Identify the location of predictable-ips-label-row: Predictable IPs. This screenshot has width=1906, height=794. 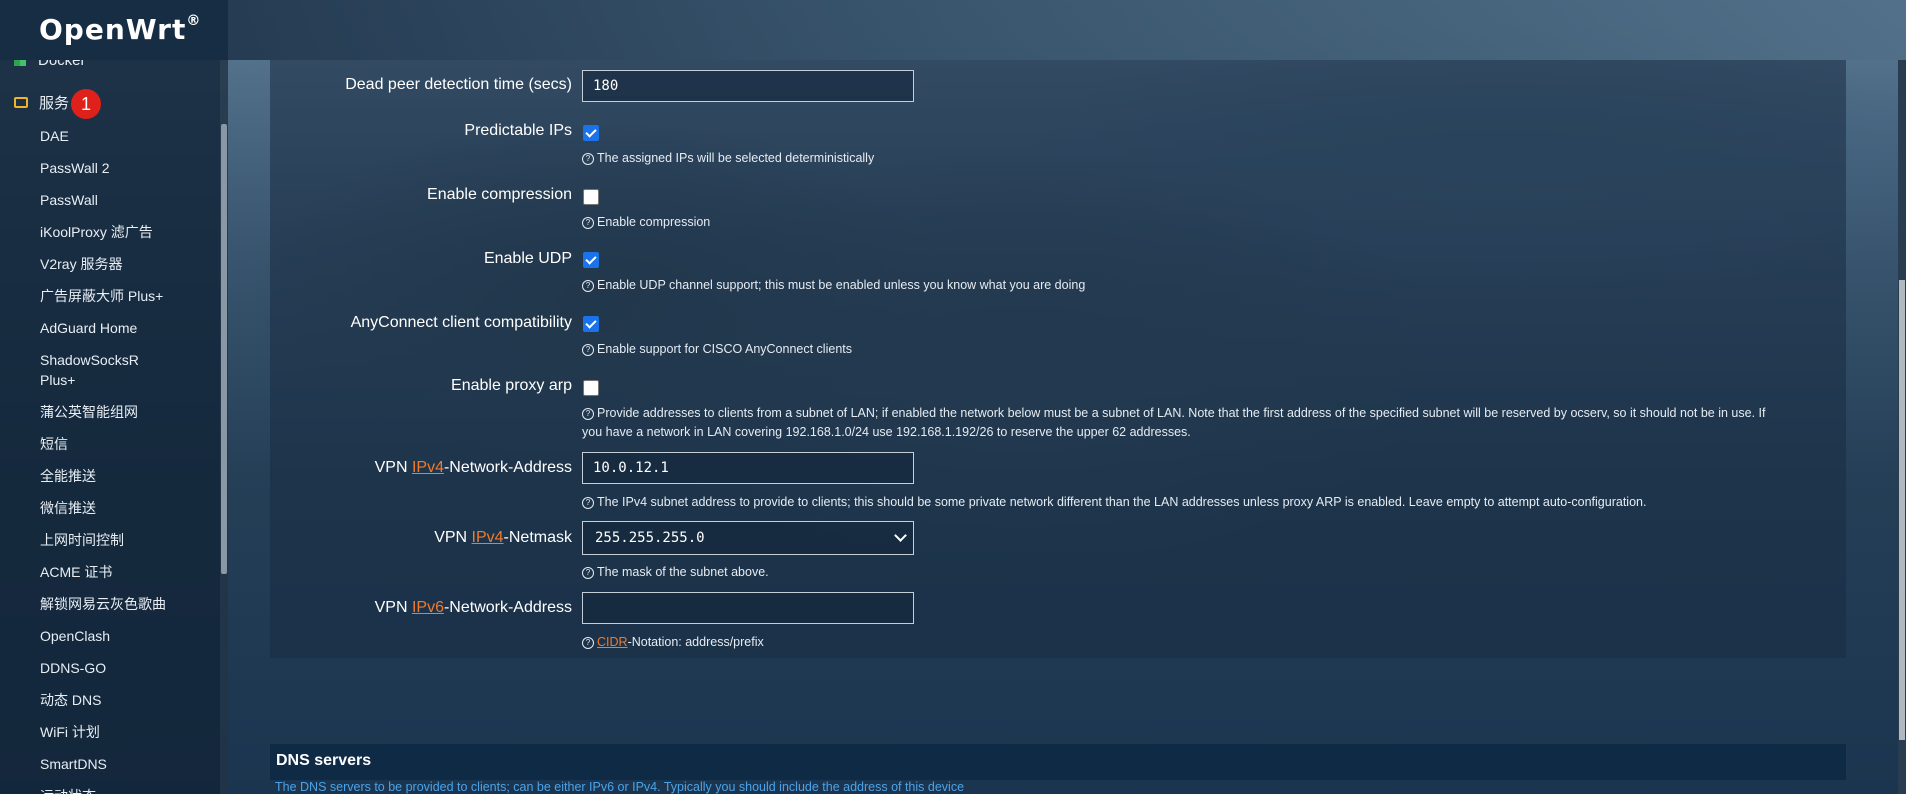
(421, 133).